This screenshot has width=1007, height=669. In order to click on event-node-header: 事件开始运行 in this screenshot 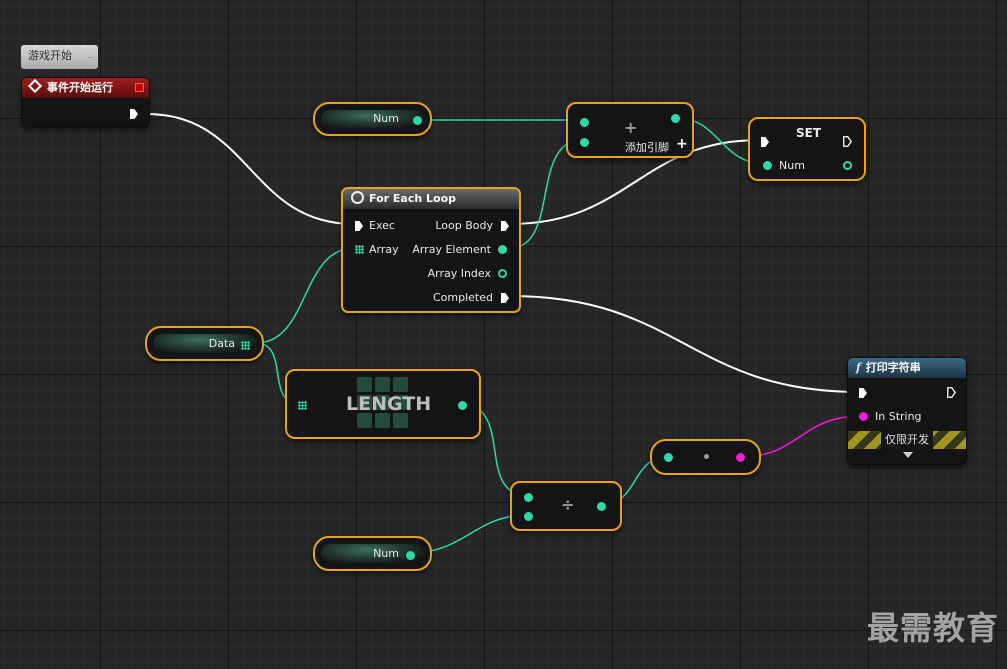, I will do `click(85, 88)`.